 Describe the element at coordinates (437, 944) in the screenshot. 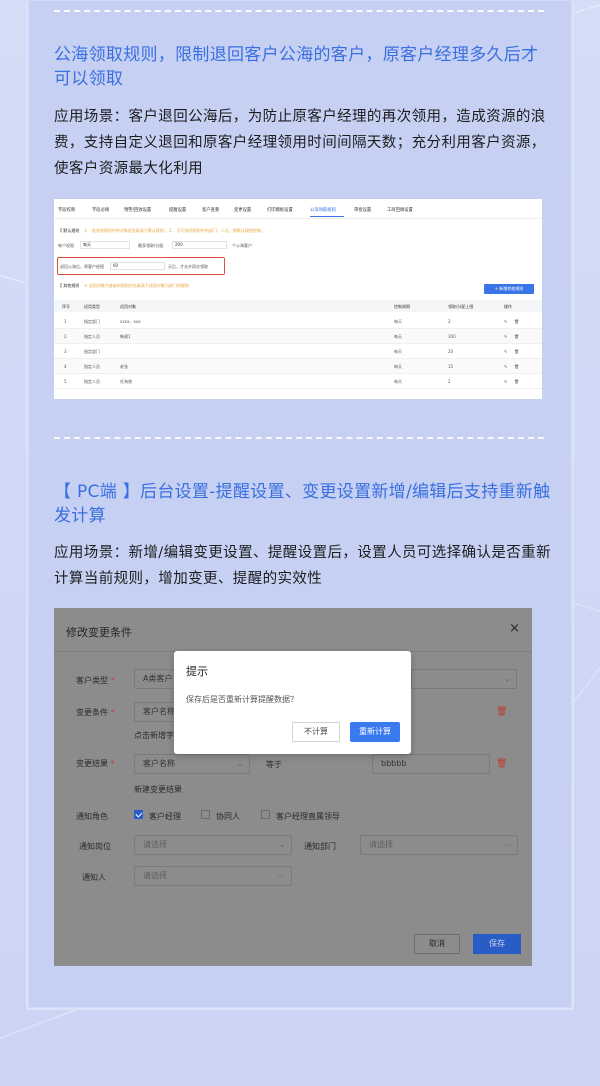

I see `cancel-button: 取消` at that location.